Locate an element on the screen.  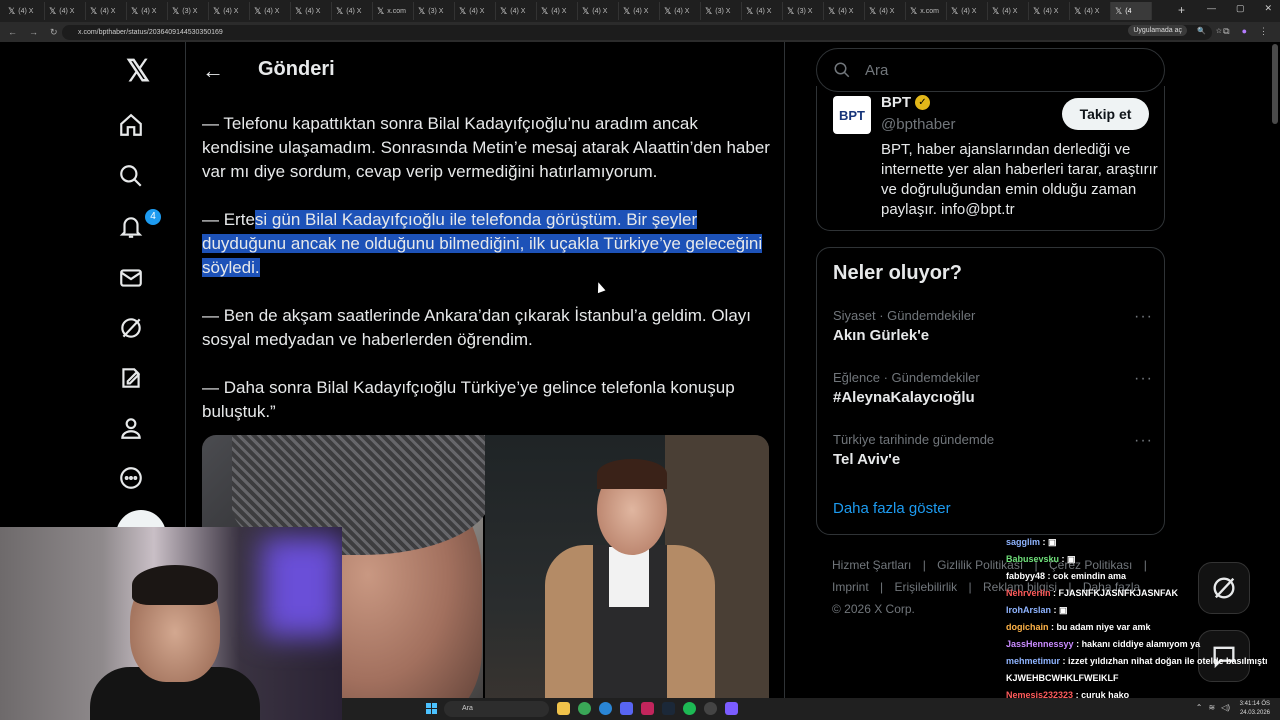
home-icon is located at coordinates (131, 125).